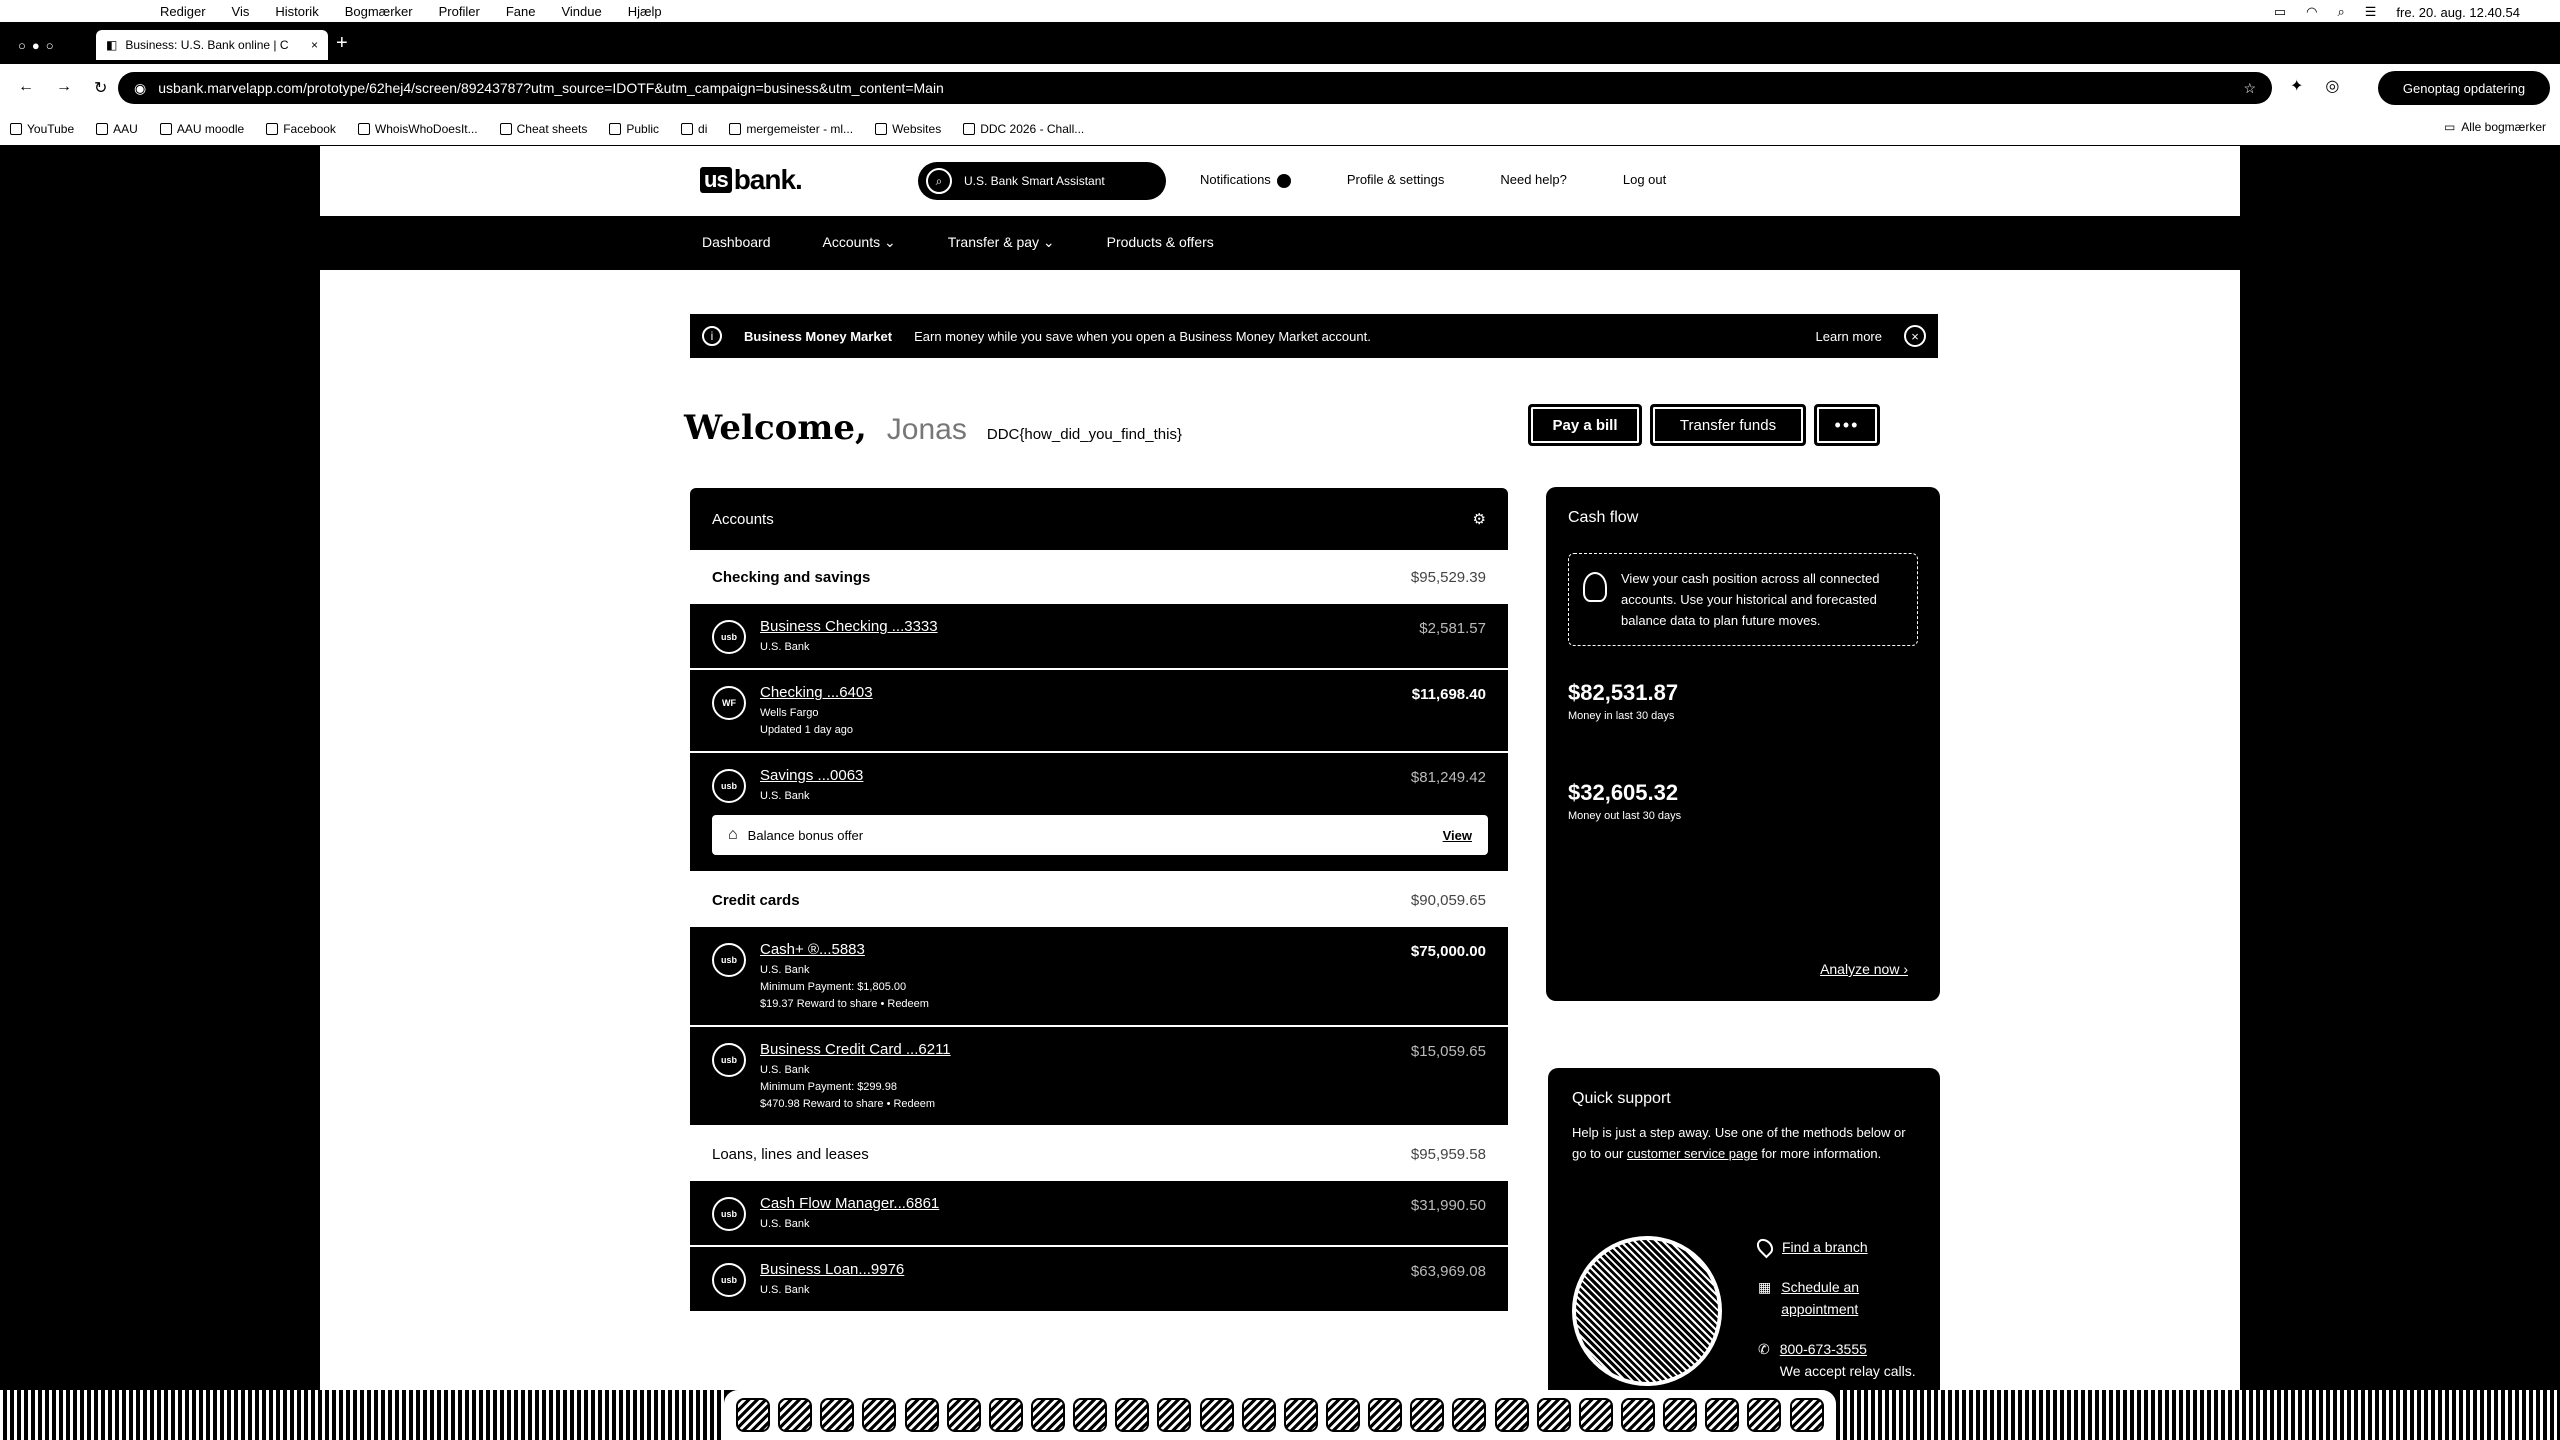 This screenshot has width=2560, height=1440. I want to click on nav-accounts: Accounts ⌄, so click(859, 242).